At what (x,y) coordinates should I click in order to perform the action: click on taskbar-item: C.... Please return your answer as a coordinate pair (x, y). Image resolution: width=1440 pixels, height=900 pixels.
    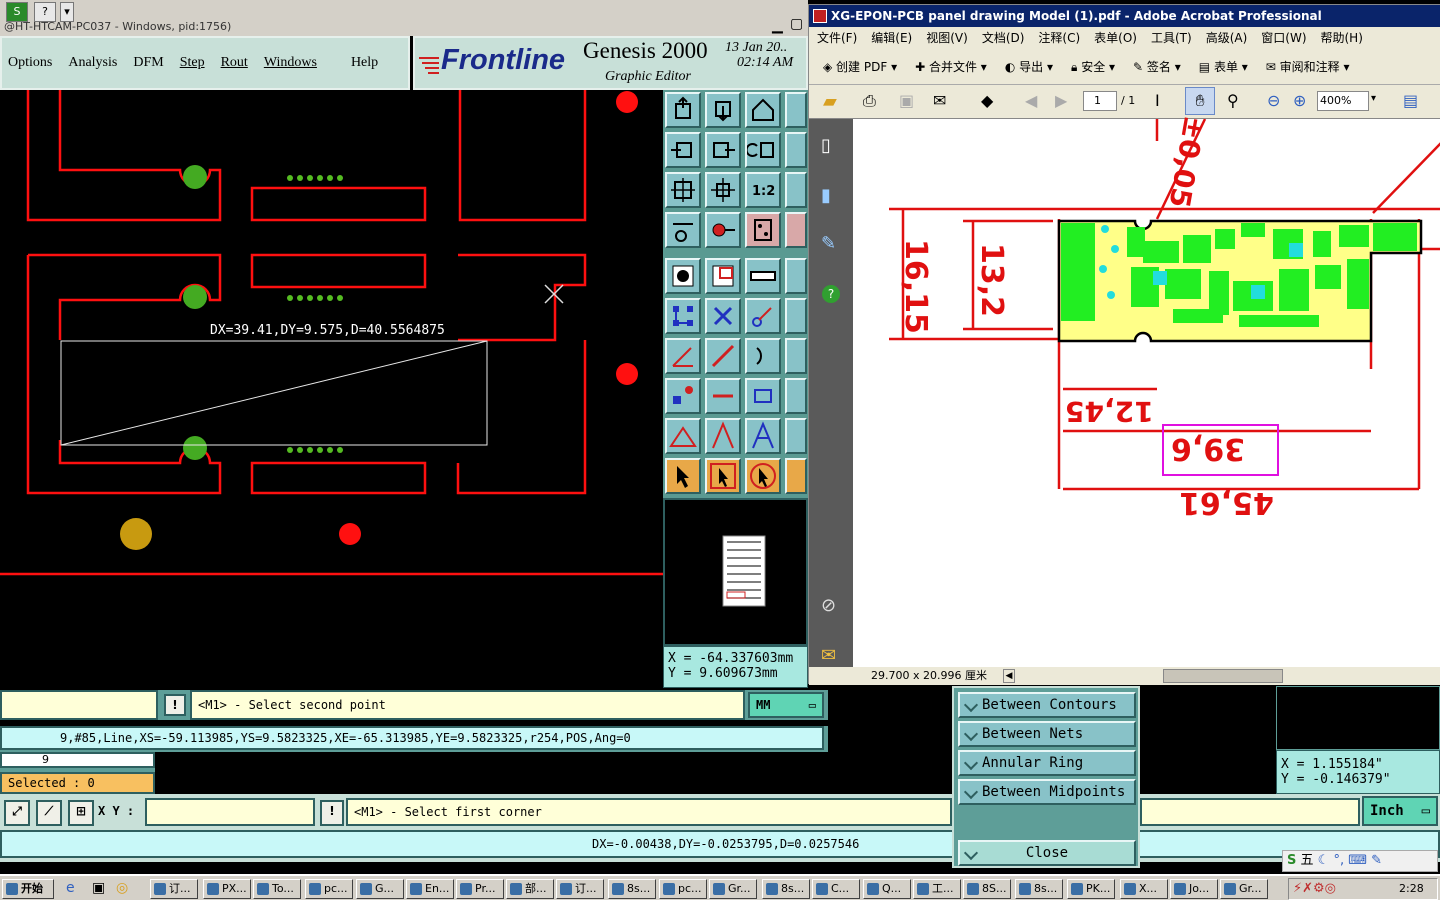
    Looking at the image, I should click on (836, 889).